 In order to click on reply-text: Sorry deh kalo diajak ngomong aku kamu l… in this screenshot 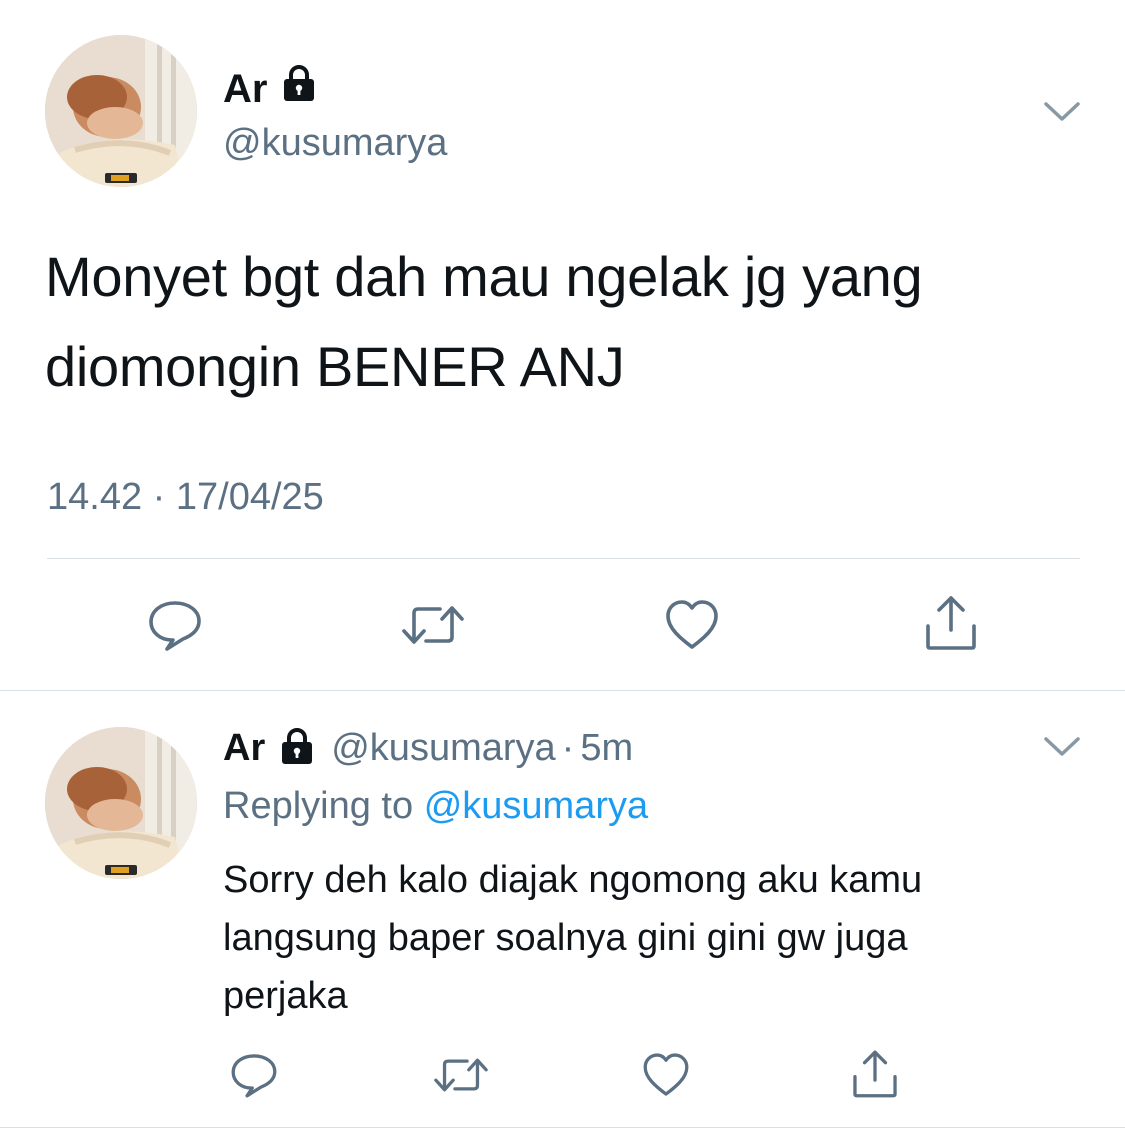, I will do `click(663, 938)`.